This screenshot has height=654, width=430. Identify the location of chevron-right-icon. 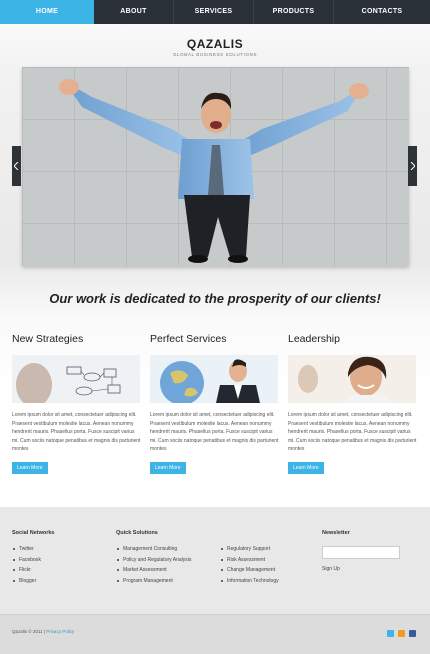
(412, 166).